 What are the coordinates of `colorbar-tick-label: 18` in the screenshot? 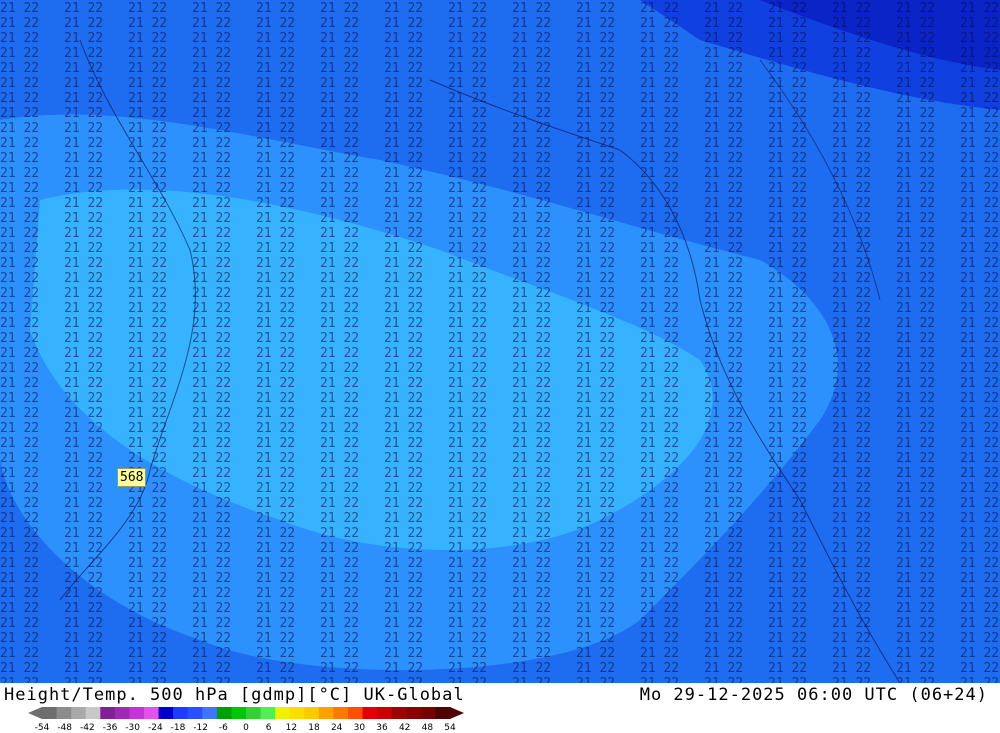 It's located at (314, 727).